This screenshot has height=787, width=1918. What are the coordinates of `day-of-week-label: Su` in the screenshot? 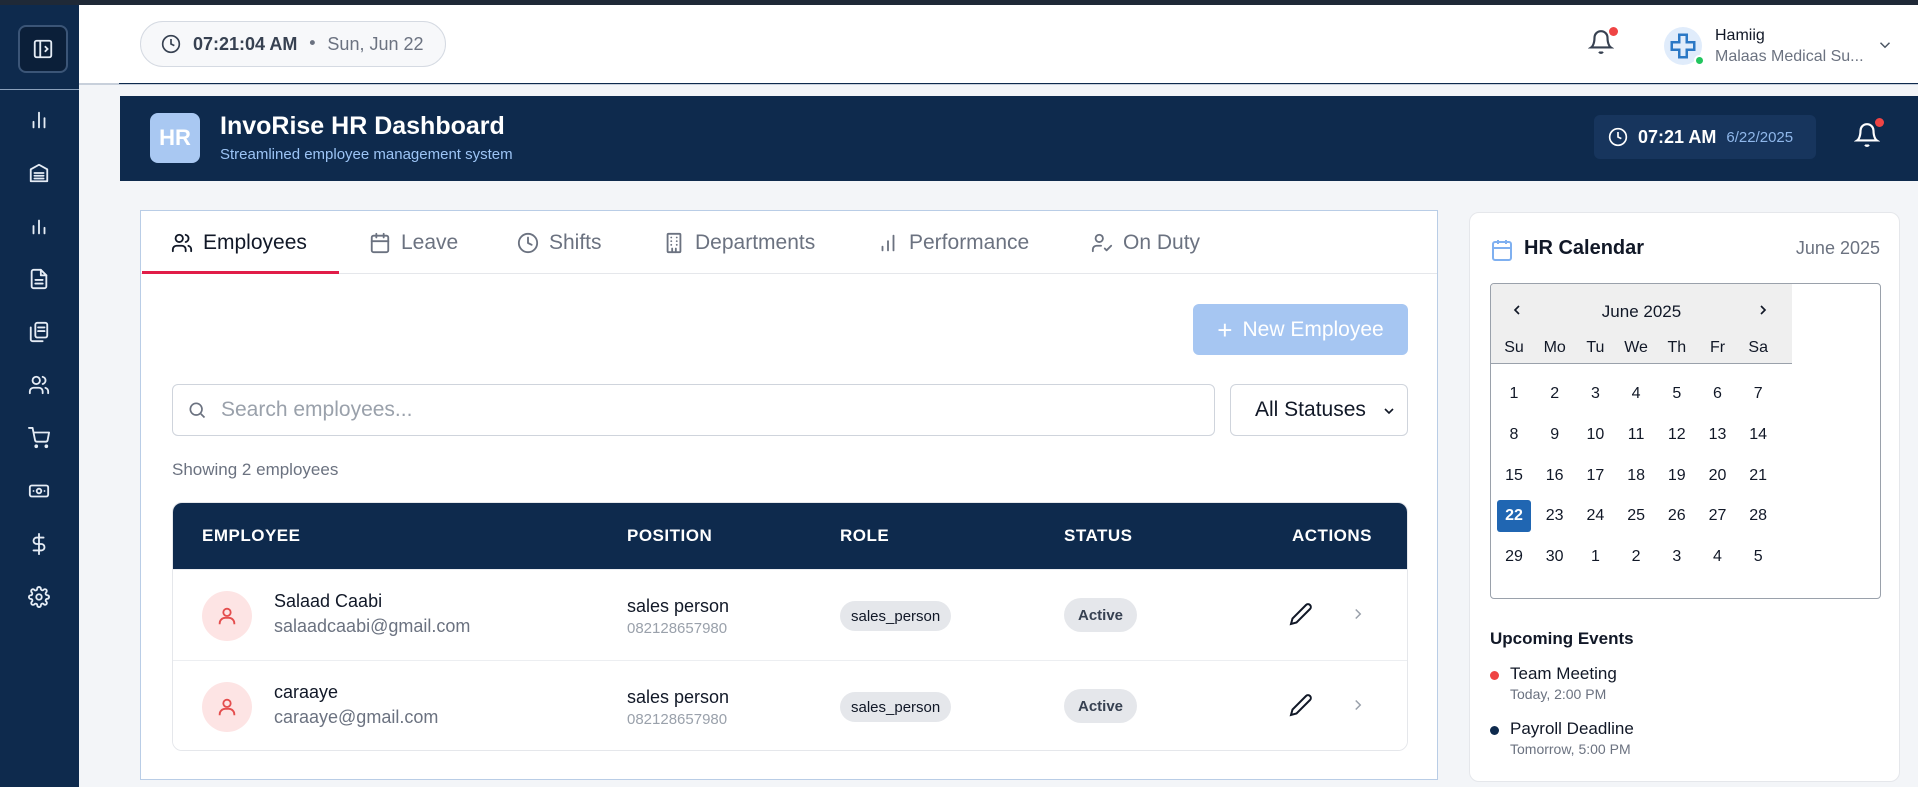 It's located at (1514, 347).